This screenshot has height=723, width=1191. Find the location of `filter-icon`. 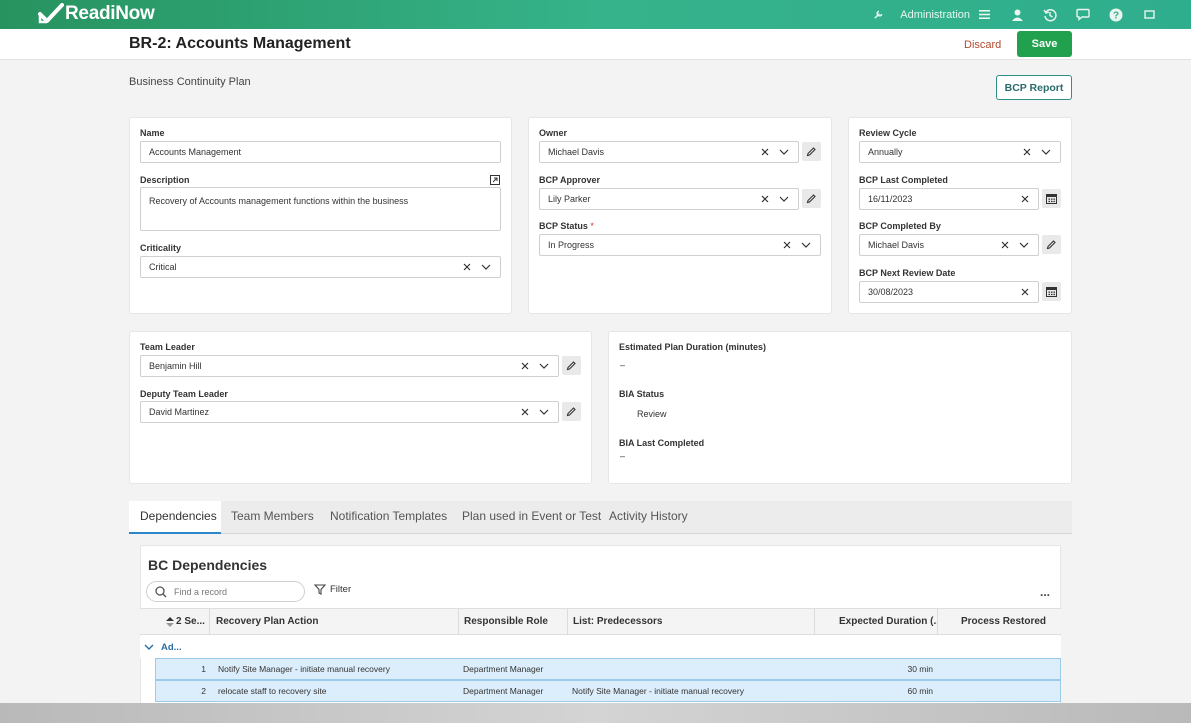

filter-icon is located at coordinates (320, 589).